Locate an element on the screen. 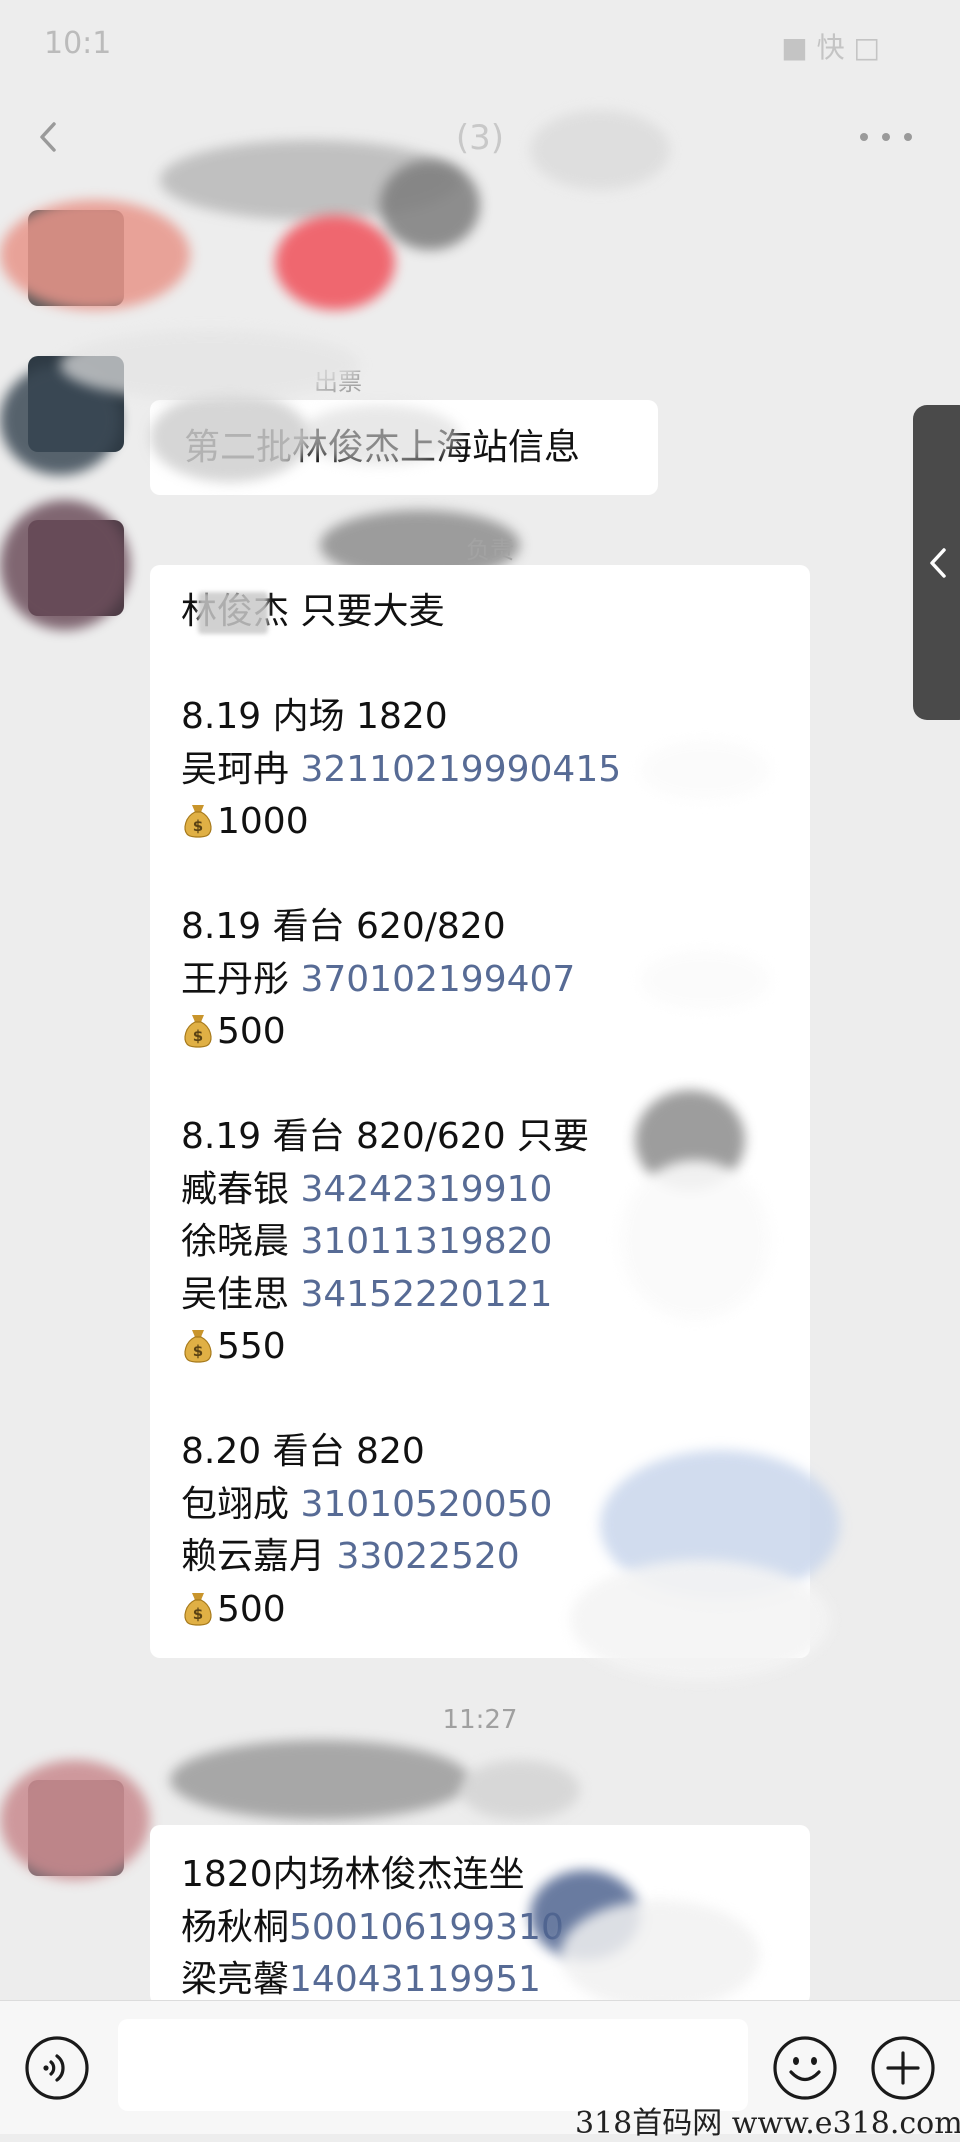 This screenshot has height=2142, width=960. id-number-link: 370102199407 is located at coordinates (437, 979).